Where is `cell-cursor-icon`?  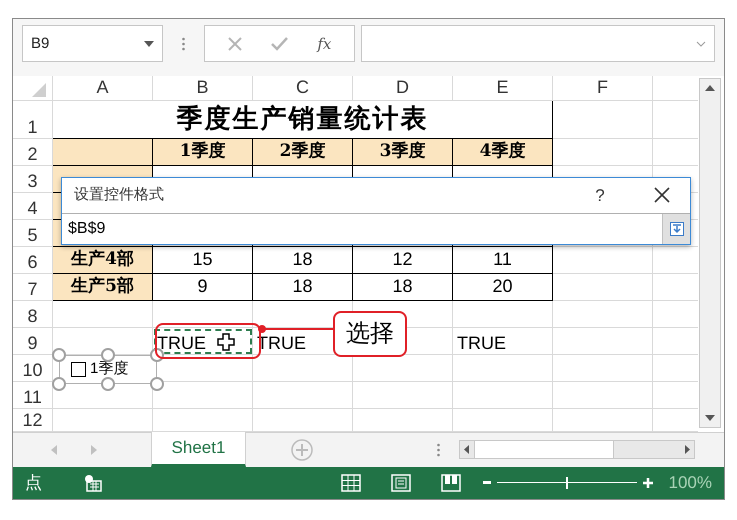
cell-cursor-icon is located at coordinates (226, 341).